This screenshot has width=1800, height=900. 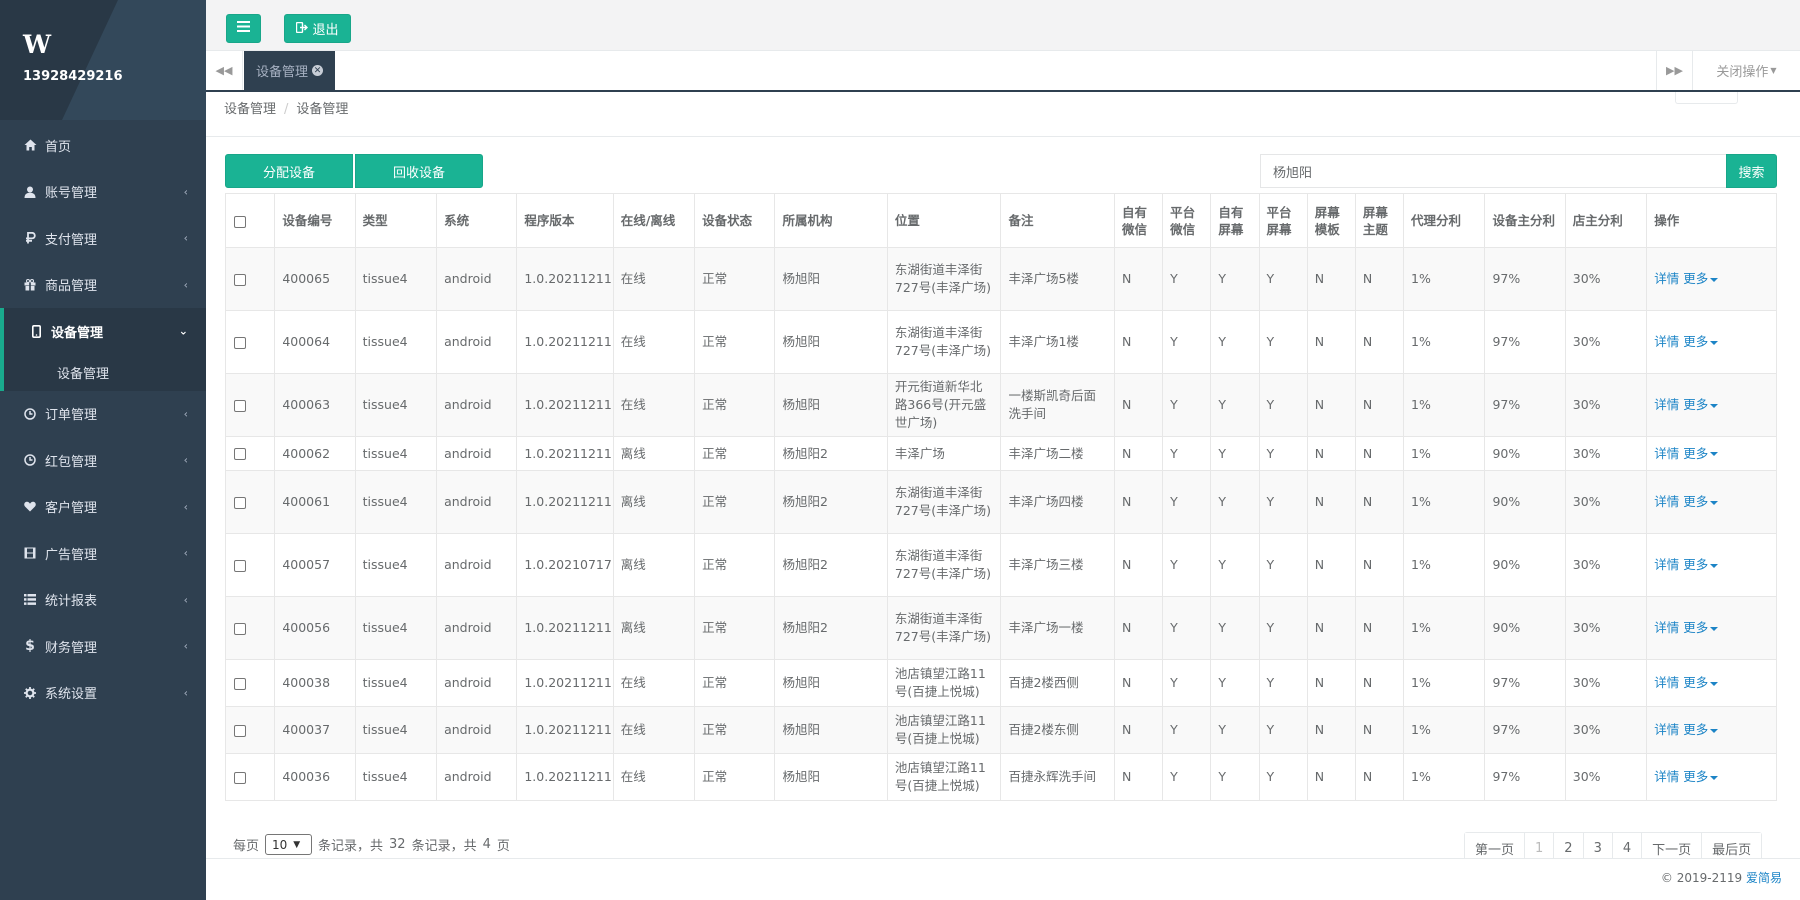 I want to click on search-input, so click(x=1495, y=171).